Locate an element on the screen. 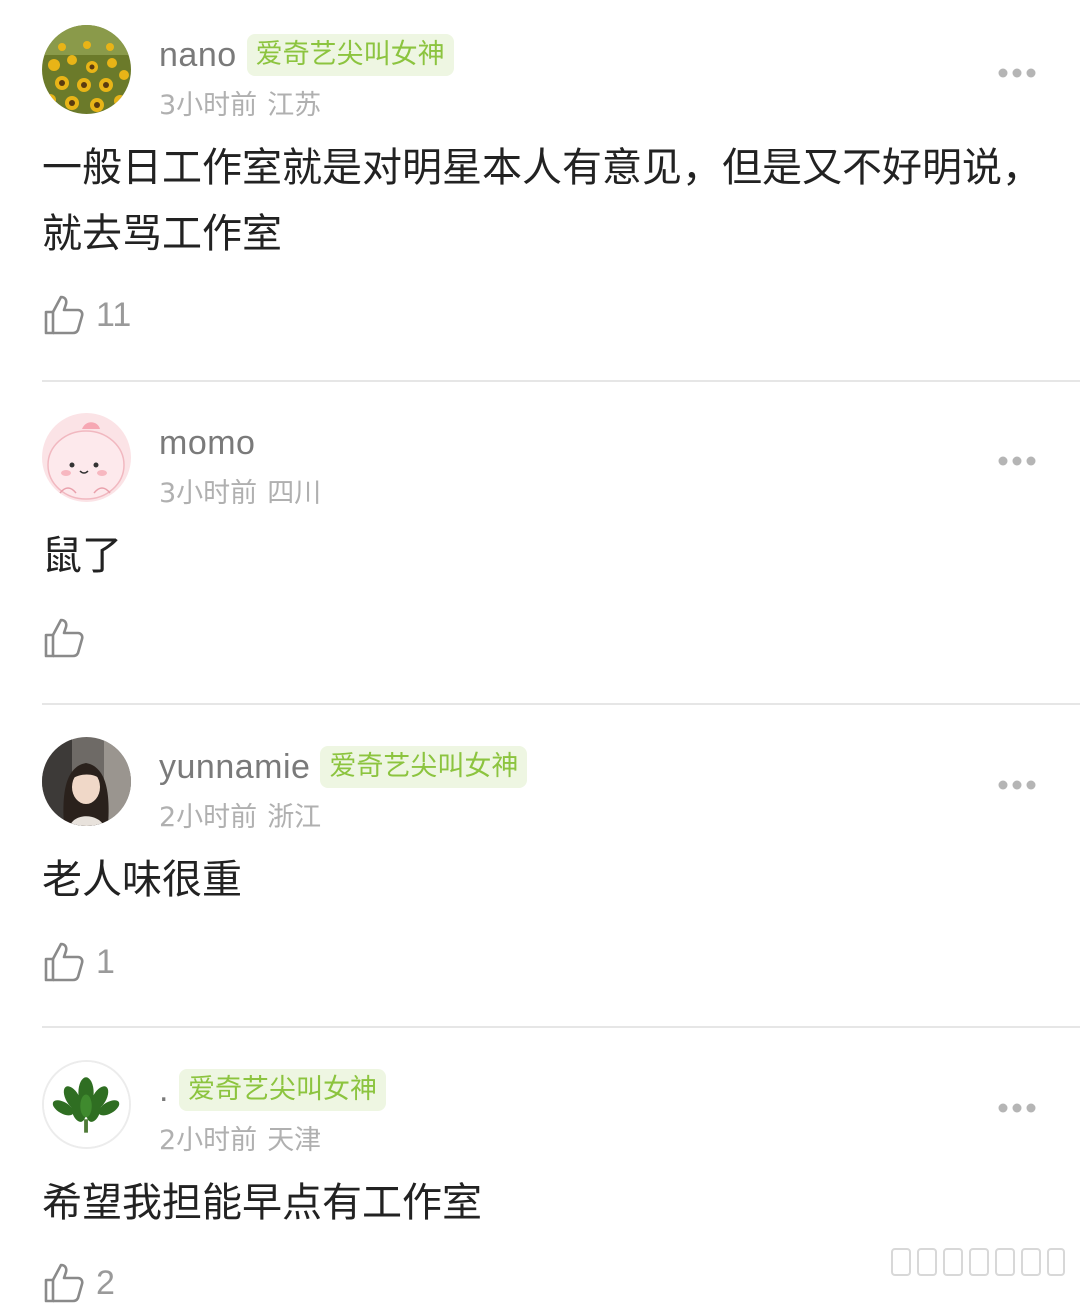  like-count: 1 is located at coordinates (105, 961).